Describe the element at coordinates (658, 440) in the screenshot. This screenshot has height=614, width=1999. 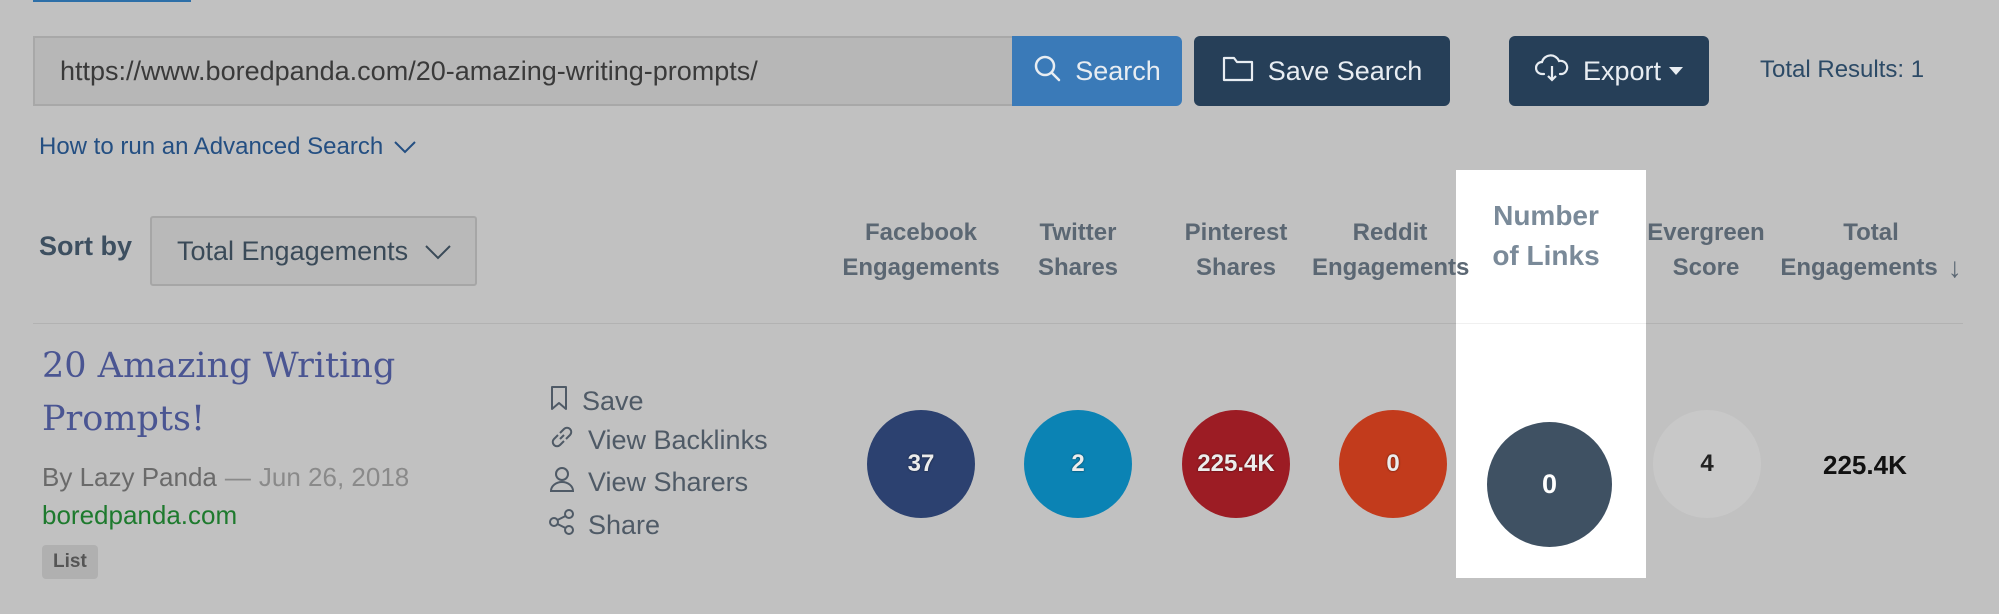
I see `view-backlinks-action: View Backlinks` at that location.